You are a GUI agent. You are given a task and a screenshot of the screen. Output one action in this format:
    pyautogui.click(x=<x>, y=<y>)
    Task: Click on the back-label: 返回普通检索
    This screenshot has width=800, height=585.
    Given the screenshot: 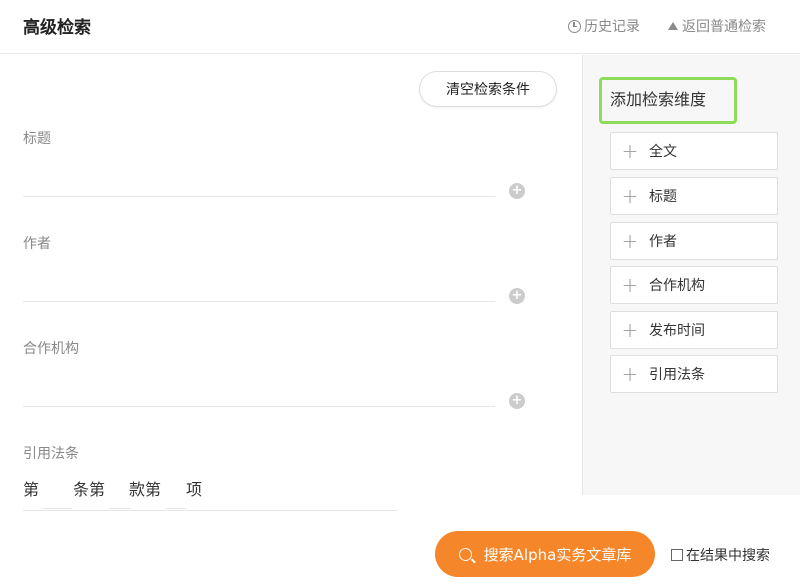 What is the action you would take?
    pyautogui.click(x=724, y=27)
    